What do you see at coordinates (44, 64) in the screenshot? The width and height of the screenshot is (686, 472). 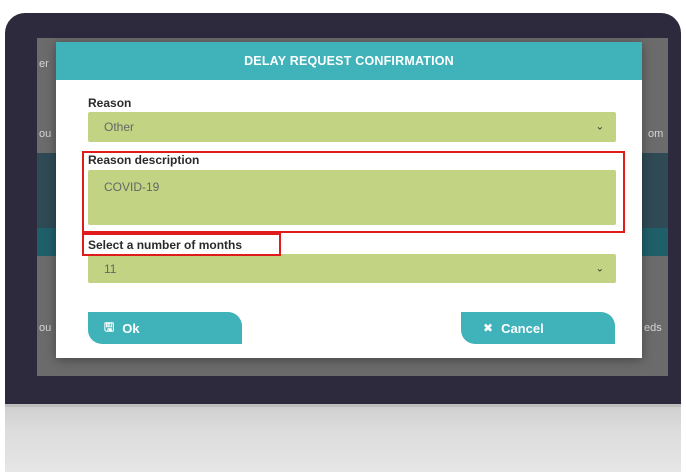 I see `background-text: er` at bounding box center [44, 64].